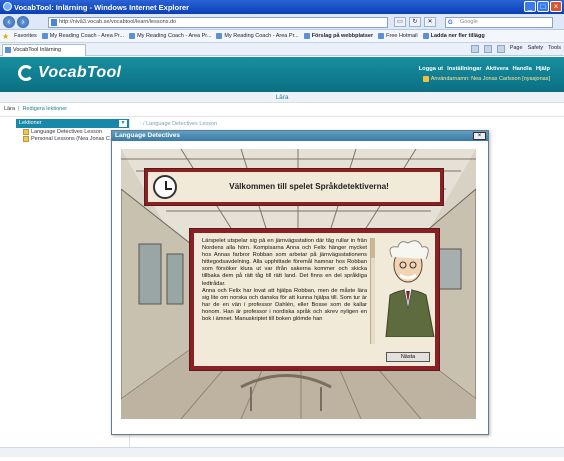 This screenshot has width=564, height=461. What do you see at coordinates (400, 22) in the screenshot?
I see `compat-icon: ▭` at bounding box center [400, 22].